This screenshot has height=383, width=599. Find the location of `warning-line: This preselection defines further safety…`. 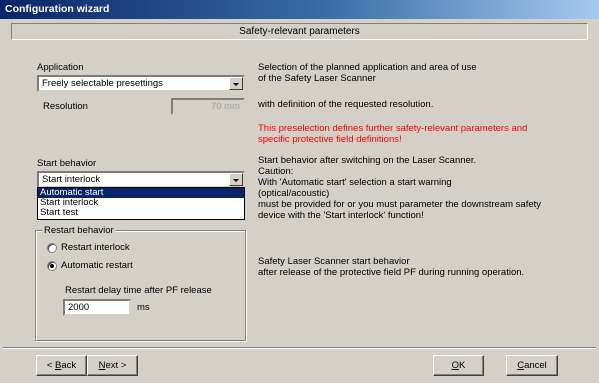

warning-line: This preselection defines further safety… is located at coordinates (393, 128).